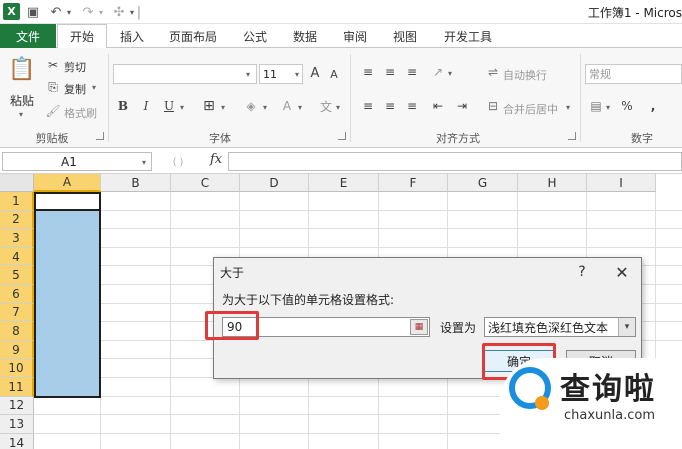 The width and height of the screenshot is (682, 449). What do you see at coordinates (17, 313) in the screenshot?
I see `row-header-7: 7` at bounding box center [17, 313].